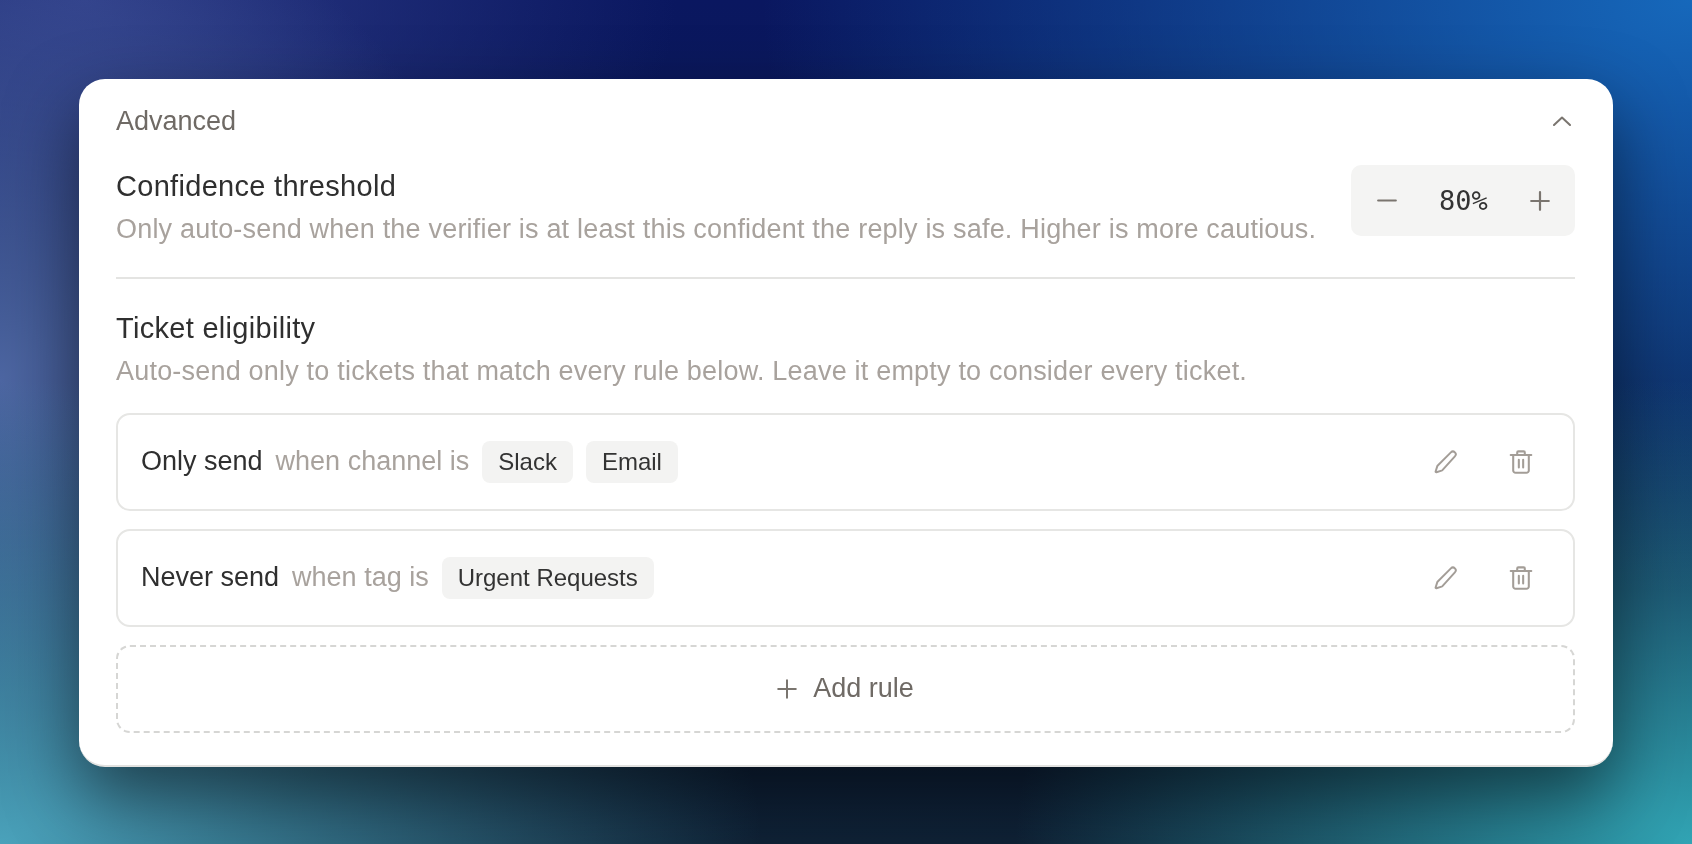 This screenshot has width=1692, height=844. Describe the element at coordinates (257, 186) in the screenshot. I see `setting-title: Confidence threshold` at that location.